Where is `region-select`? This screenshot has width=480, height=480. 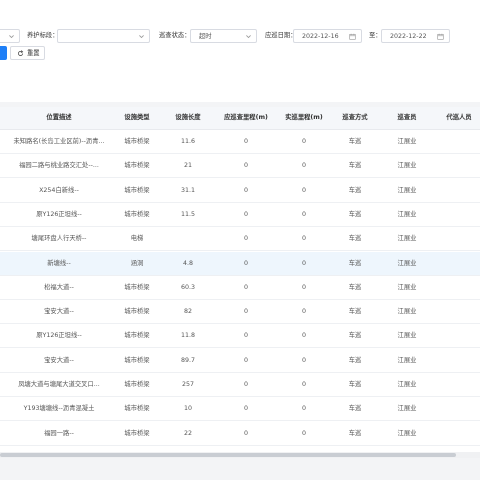
region-select is located at coordinates (10, 36).